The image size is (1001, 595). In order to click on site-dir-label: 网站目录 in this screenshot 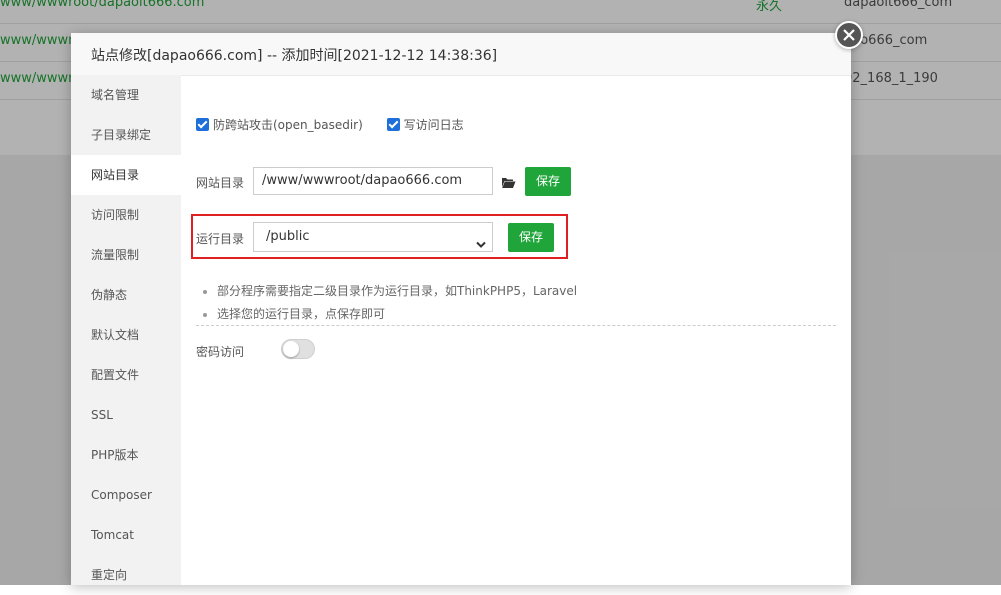, I will do `click(220, 183)`.